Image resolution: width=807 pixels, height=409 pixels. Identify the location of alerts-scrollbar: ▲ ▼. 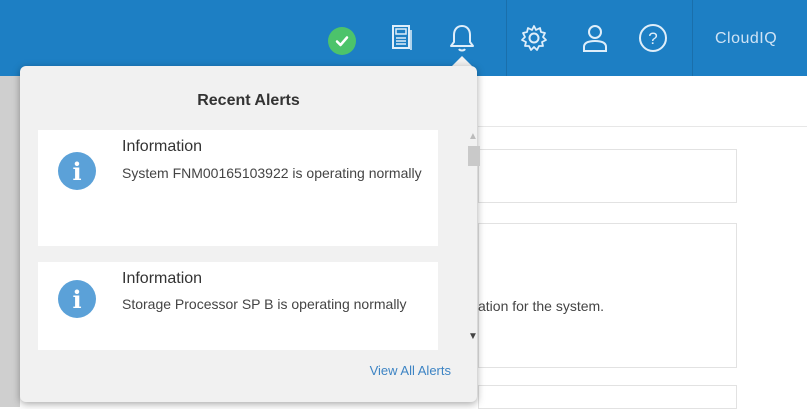
(473, 240).